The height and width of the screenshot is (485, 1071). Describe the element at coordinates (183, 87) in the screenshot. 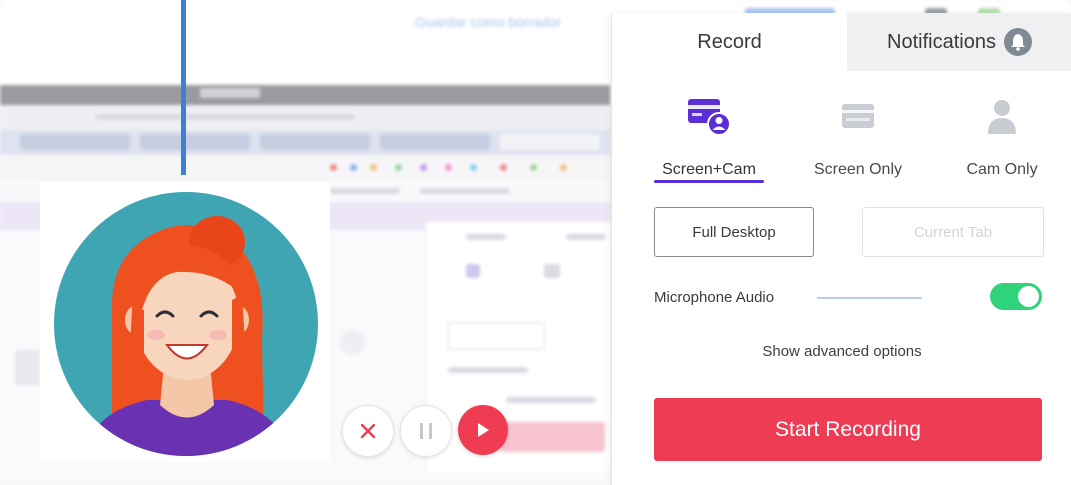

I see `pointer-line` at that location.